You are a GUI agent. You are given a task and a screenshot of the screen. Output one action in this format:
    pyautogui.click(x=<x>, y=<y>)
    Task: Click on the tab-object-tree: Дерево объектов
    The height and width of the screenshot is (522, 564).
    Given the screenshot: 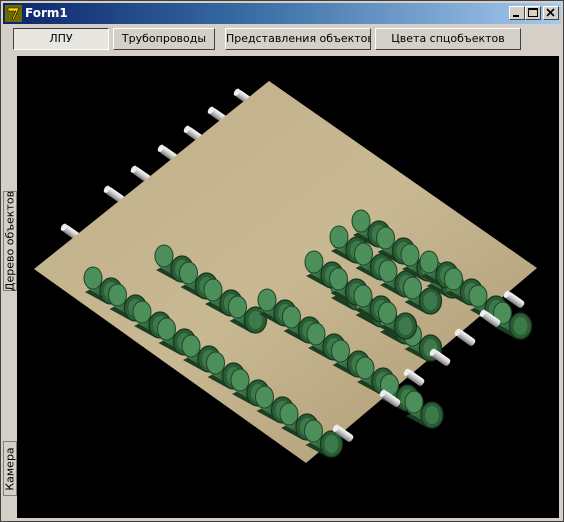 What is the action you would take?
    pyautogui.click(x=10, y=241)
    